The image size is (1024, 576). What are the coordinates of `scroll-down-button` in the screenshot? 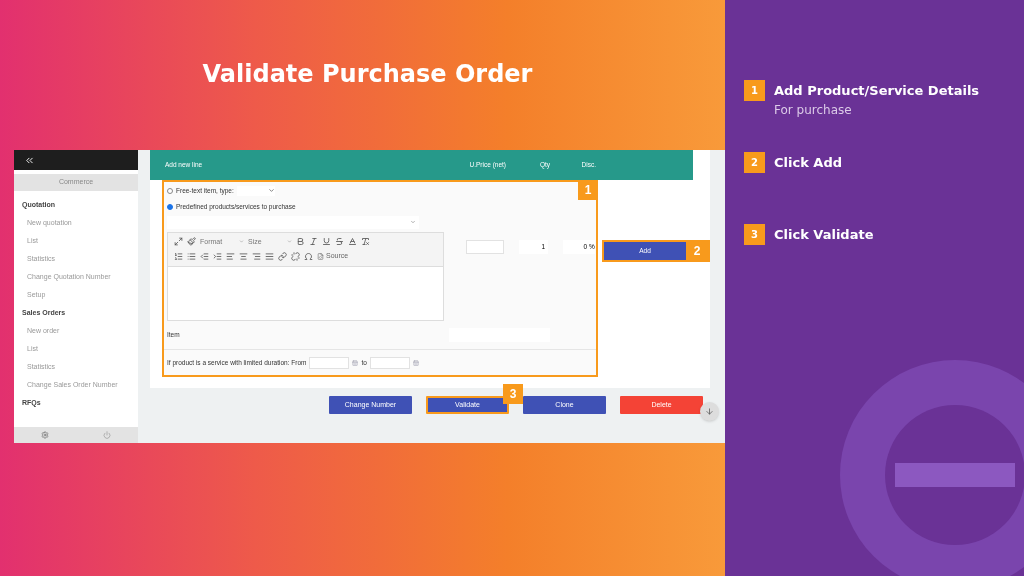 It's located at (709, 411).